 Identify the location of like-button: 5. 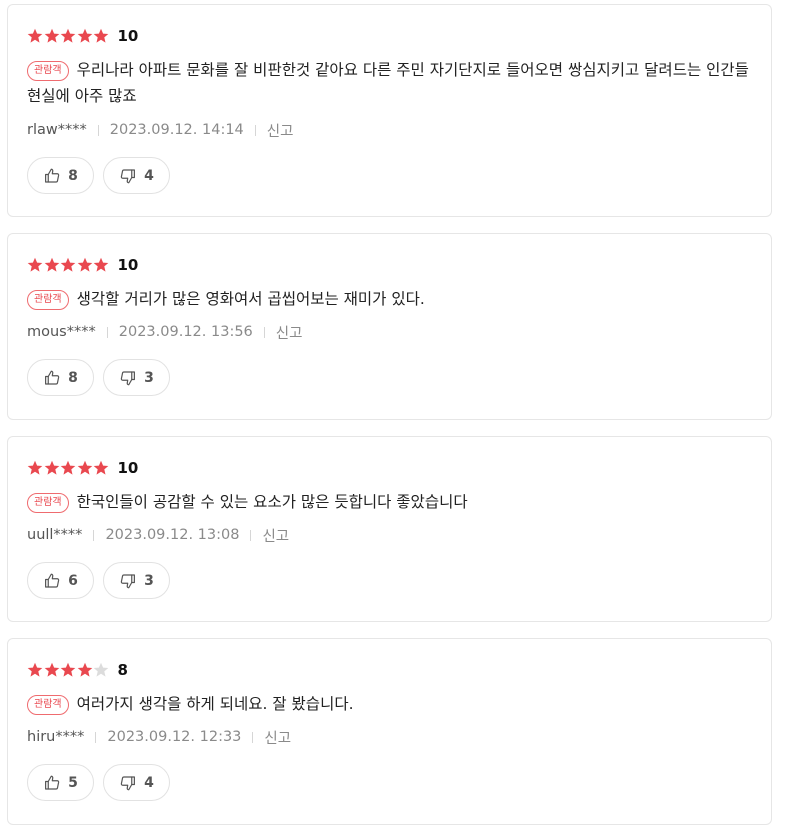
(60, 782).